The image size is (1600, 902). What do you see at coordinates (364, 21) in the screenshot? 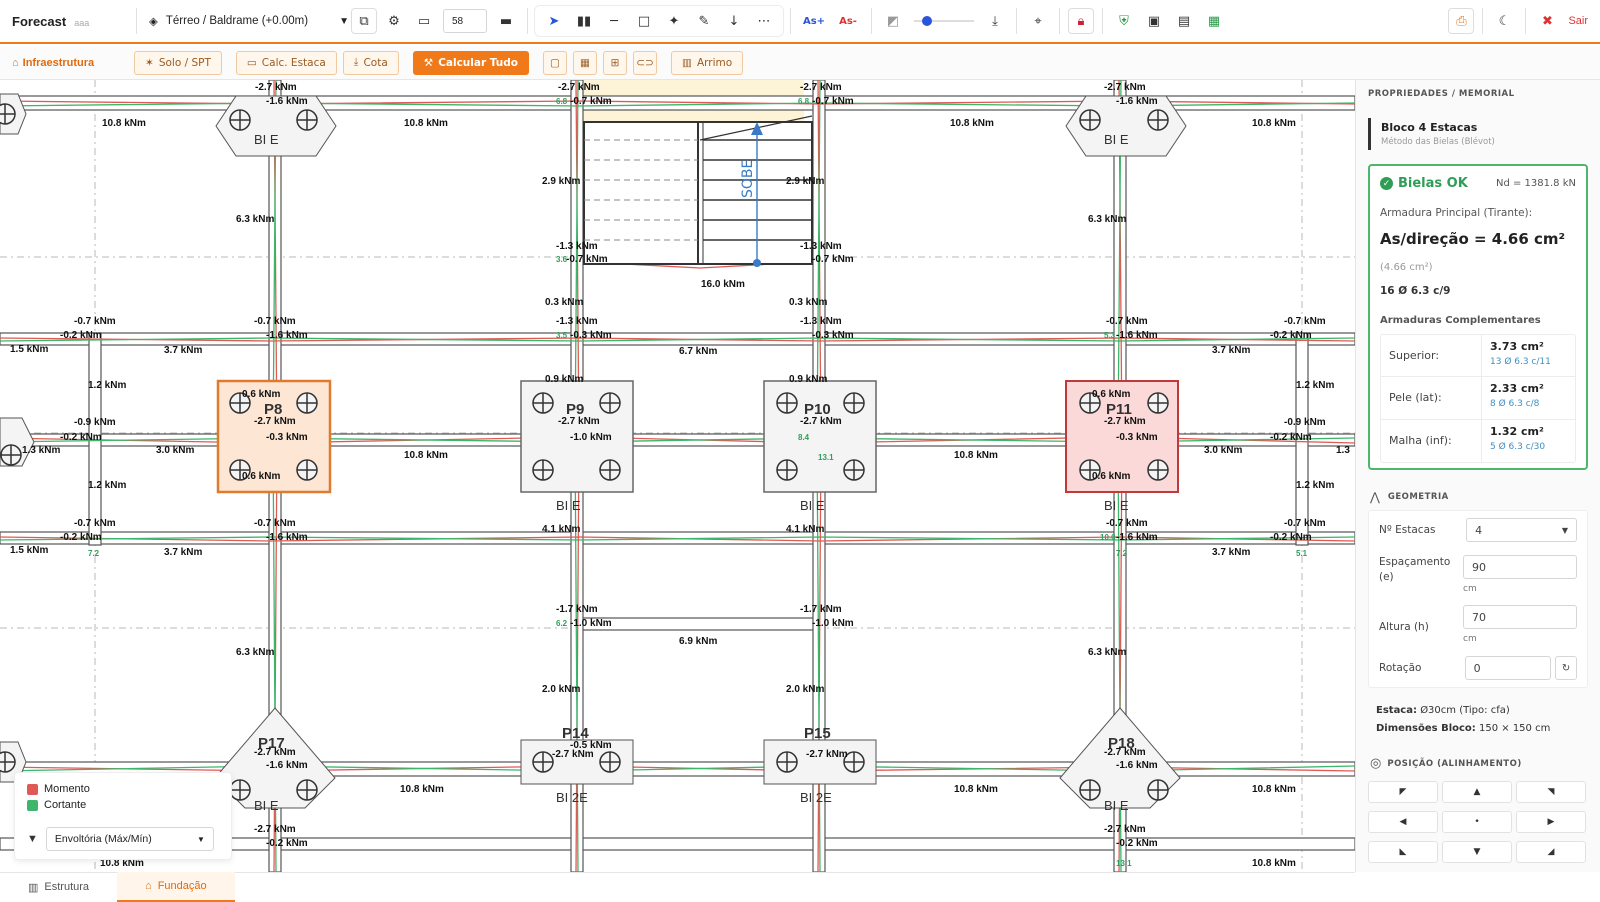
I see `copy-floor-icon: ⧉` at bounding box center [364, 21].